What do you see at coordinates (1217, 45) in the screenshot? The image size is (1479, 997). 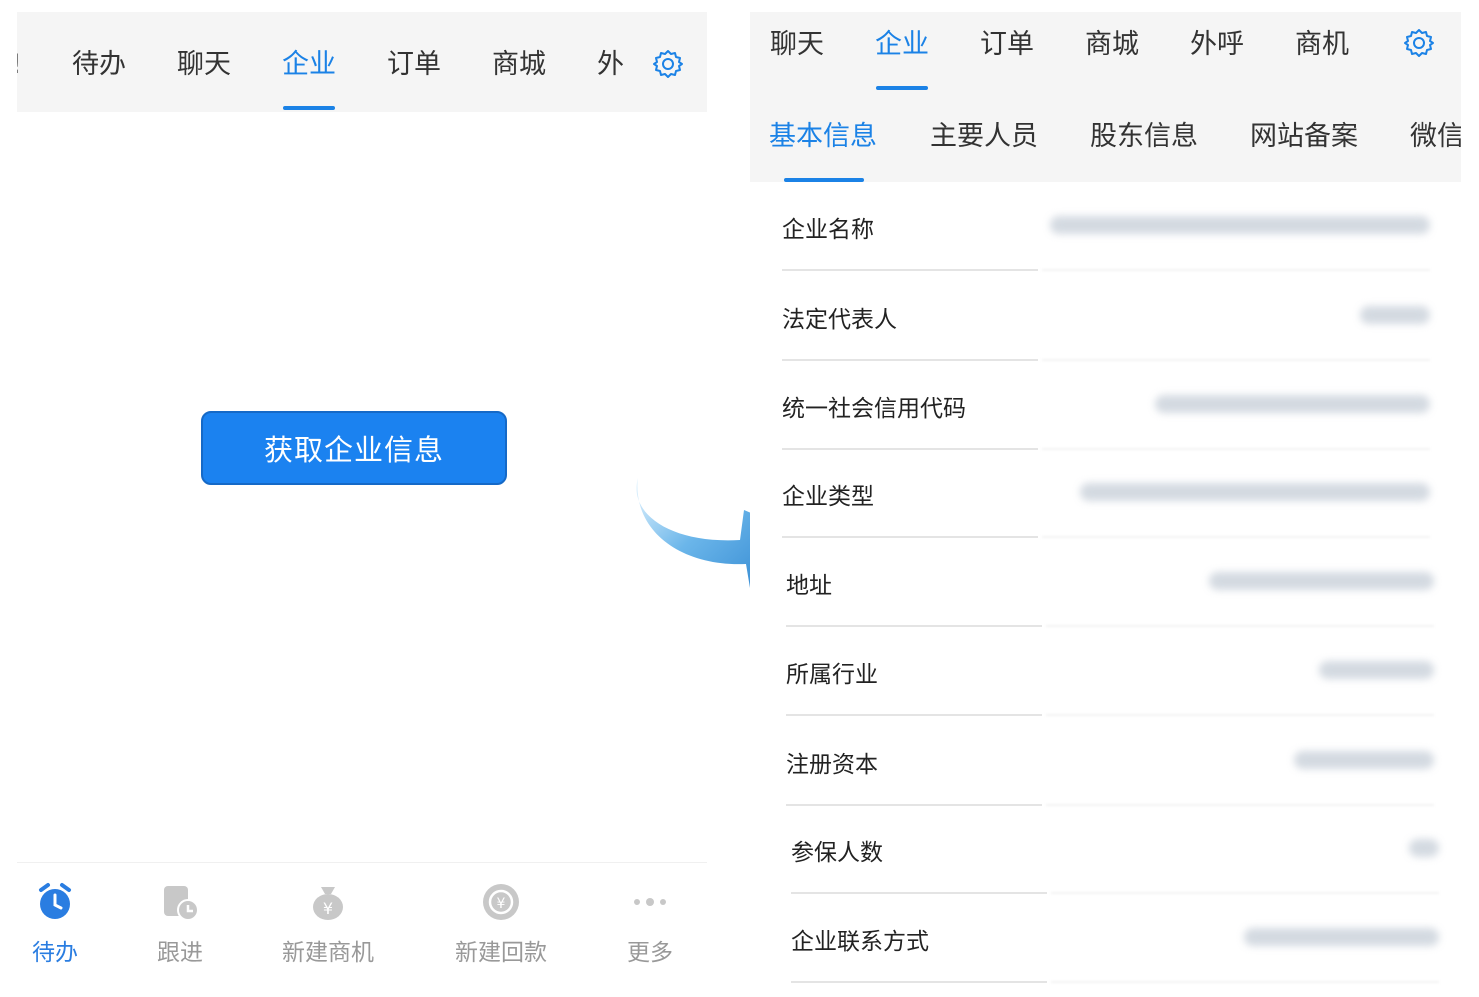 I see `tab-outbound-call: 外呼` at bounding box center [1217, 45].